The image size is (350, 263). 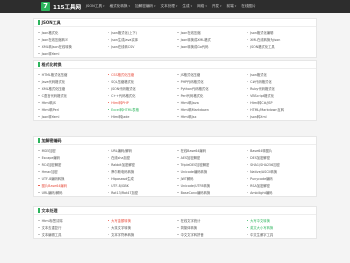 I want to click on tool-link: TripleDES加密解密, so click(x=210, y=164).